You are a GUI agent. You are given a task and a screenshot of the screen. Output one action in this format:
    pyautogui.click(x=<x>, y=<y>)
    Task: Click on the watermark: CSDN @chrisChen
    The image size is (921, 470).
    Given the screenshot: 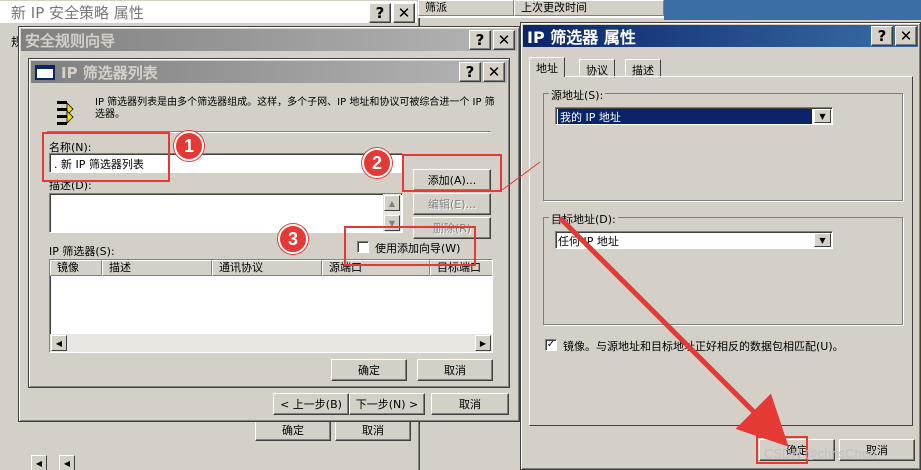 What is the action you would take?
    pyautogui.click(x=820, y=453)
    